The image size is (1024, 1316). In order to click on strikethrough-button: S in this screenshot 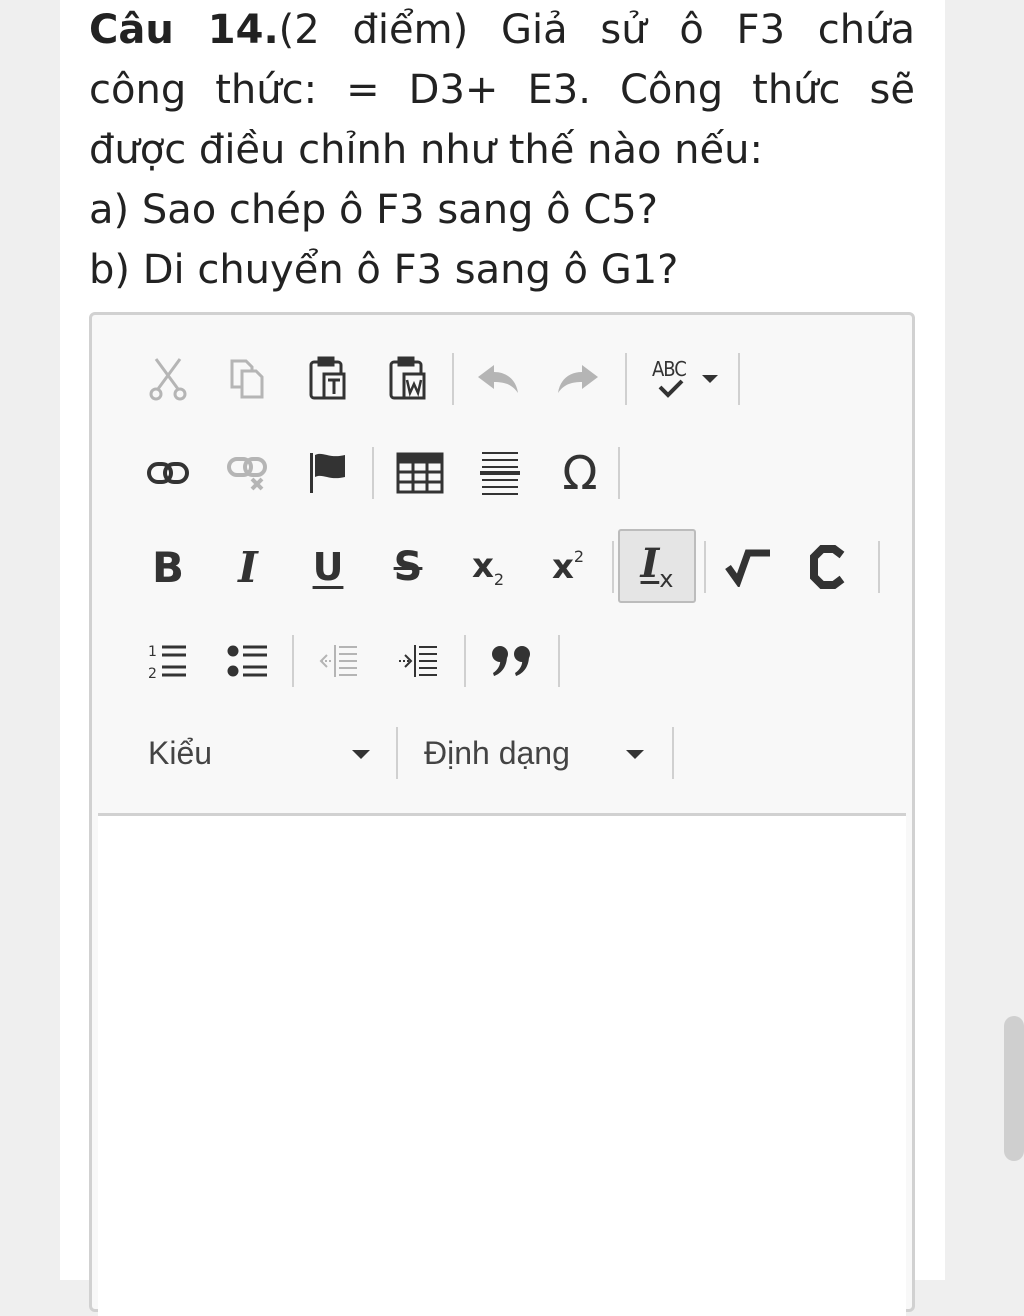, I will do `click(408, 567)`.